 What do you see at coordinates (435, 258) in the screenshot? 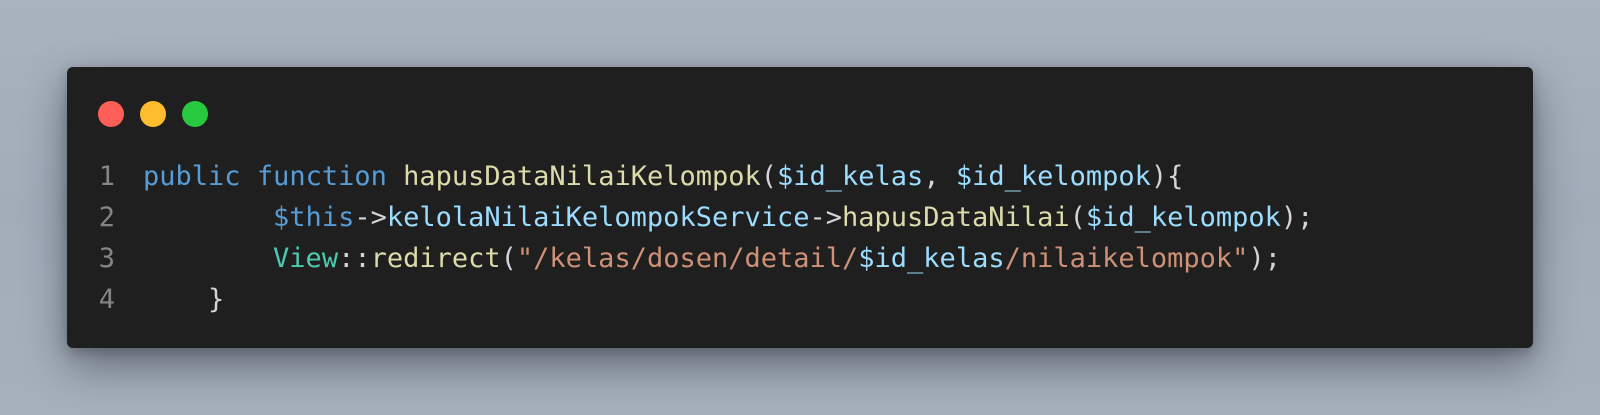
I see `code-token: redirect` at bounding box center [435, 258].